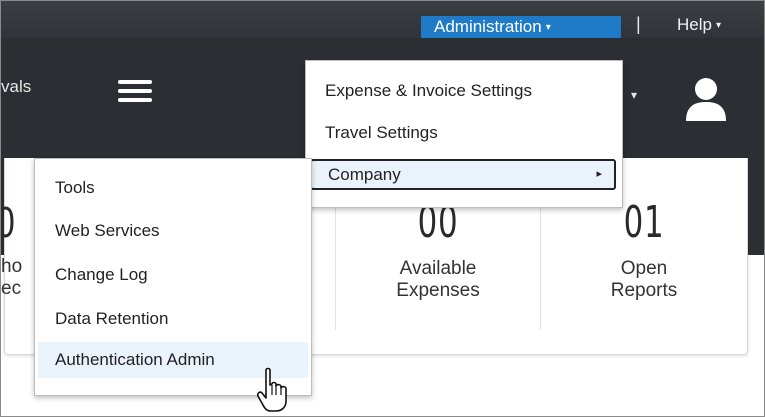 The height and width of the screenshot is (417, 765). I want to click on menu-item-company: Company ▸, so click(463, 174).